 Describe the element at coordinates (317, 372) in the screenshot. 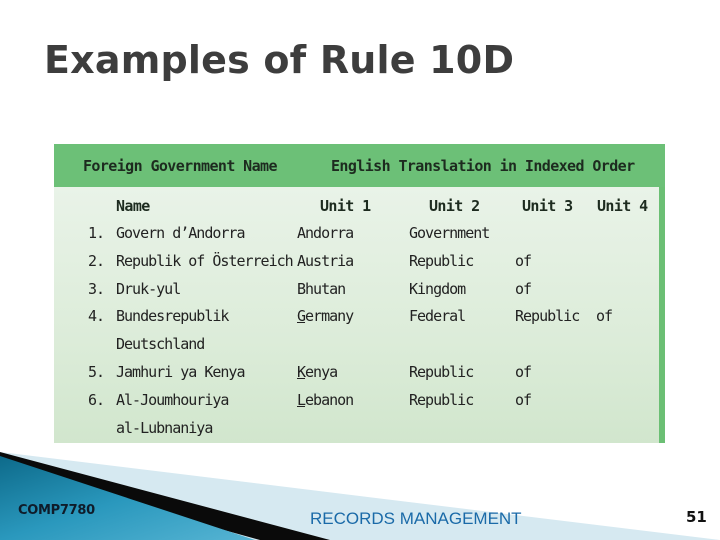

I see `cell-unit-1: Kenya` at that location.